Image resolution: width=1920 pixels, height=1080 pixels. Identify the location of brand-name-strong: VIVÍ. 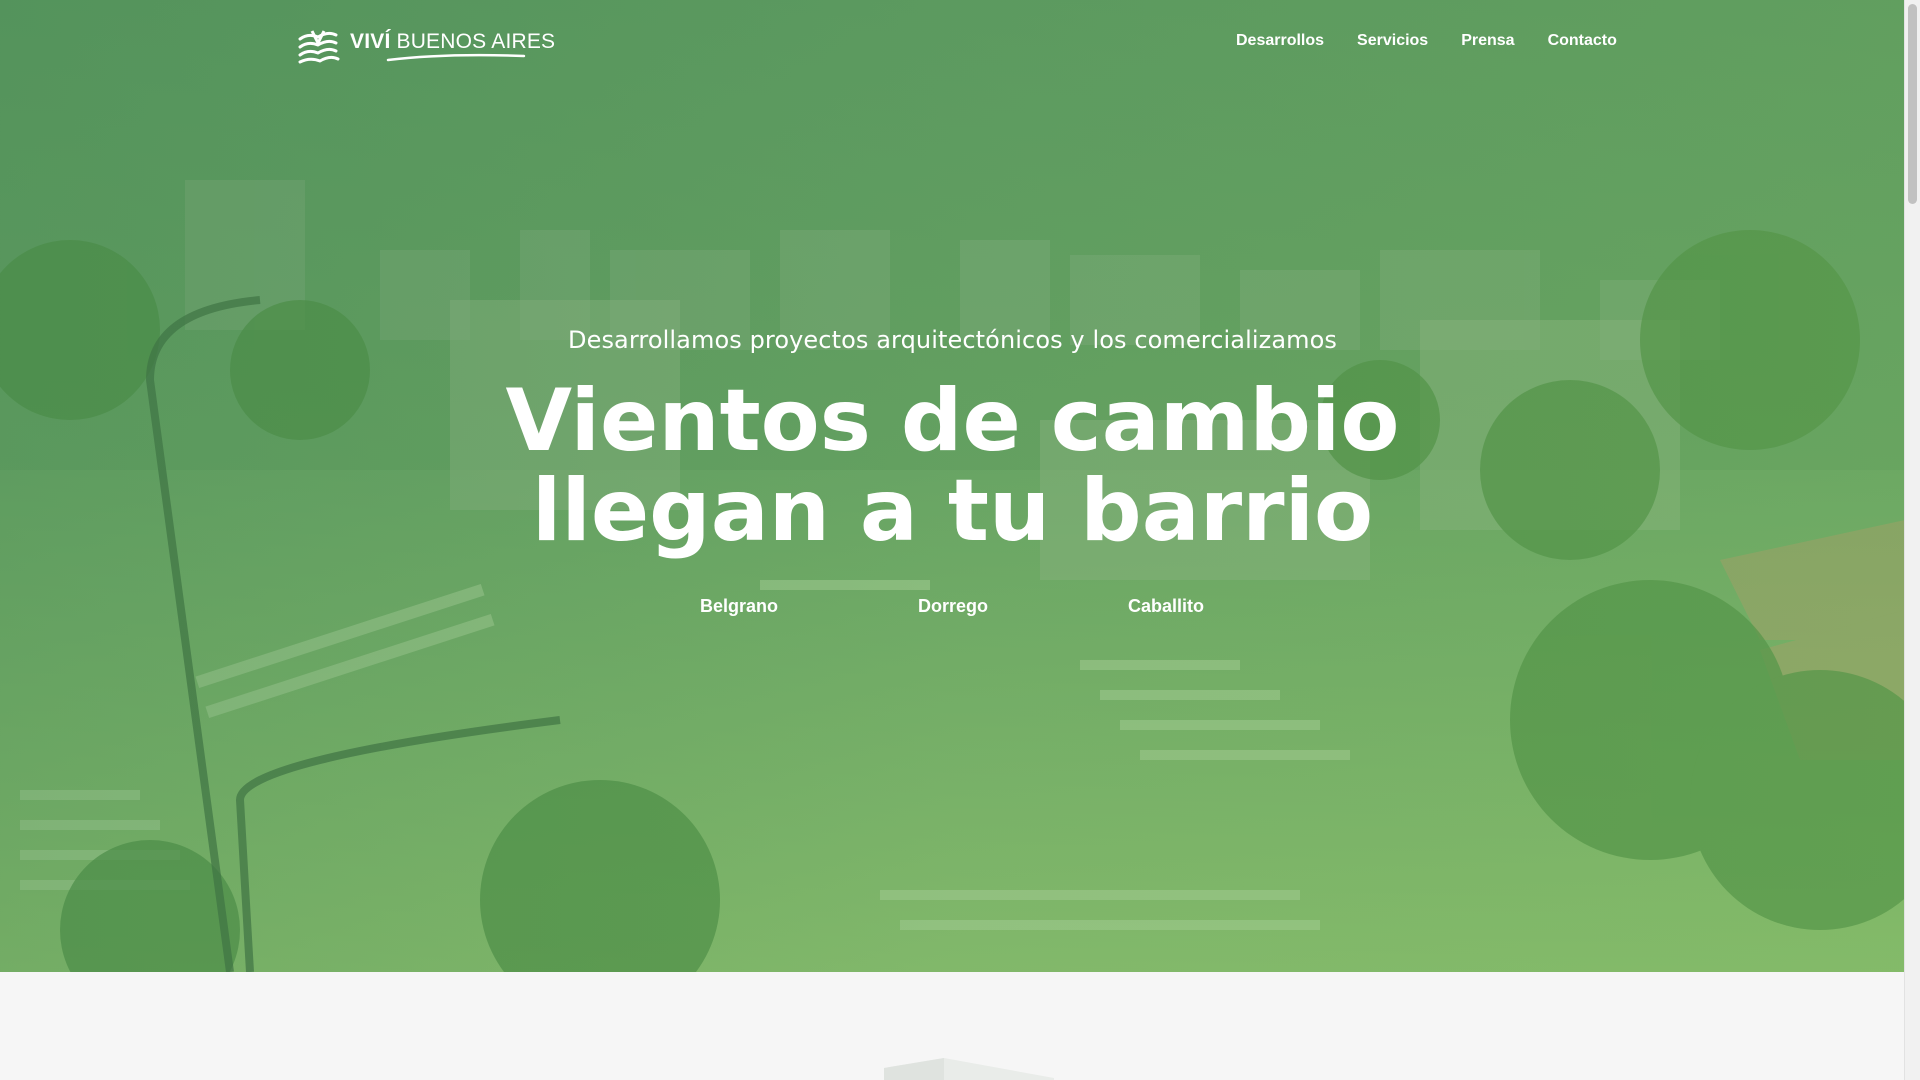
(370, 41).